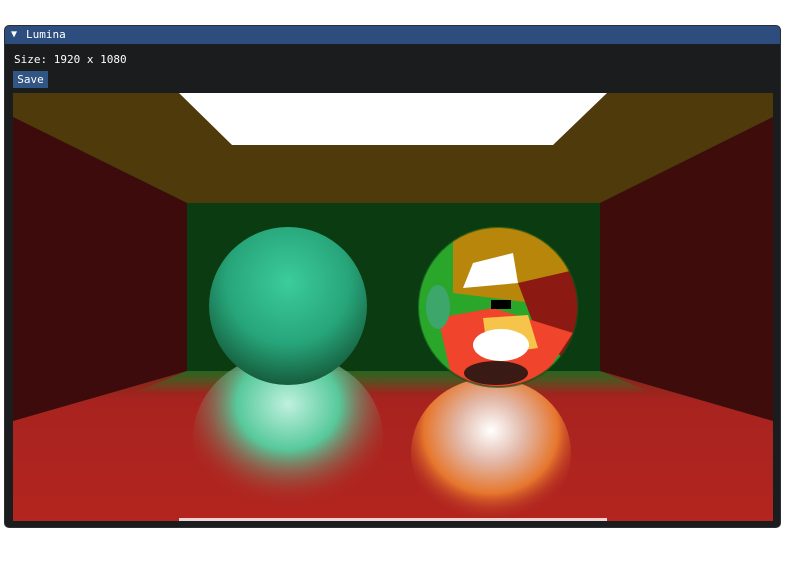 The width and height of the screenshot is (791, 563). I want to click on diffuse-sphere, so click(288, 306).